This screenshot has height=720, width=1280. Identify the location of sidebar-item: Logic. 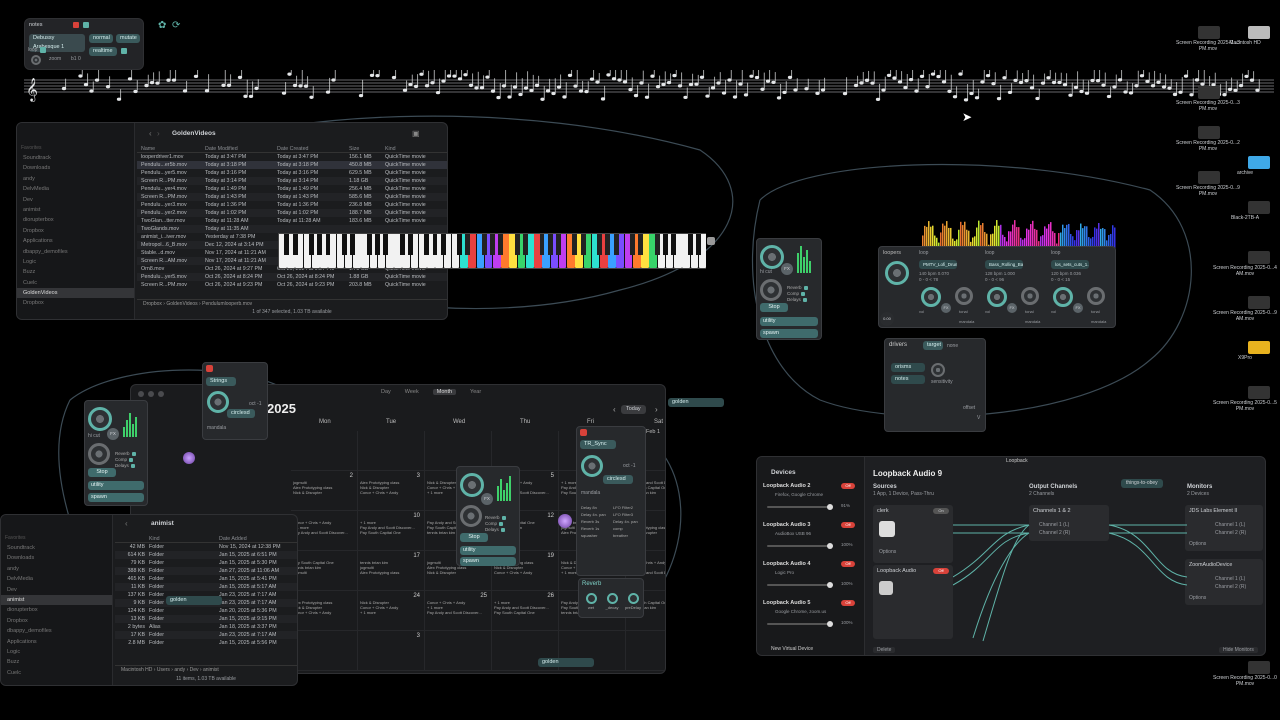
(75, 262).